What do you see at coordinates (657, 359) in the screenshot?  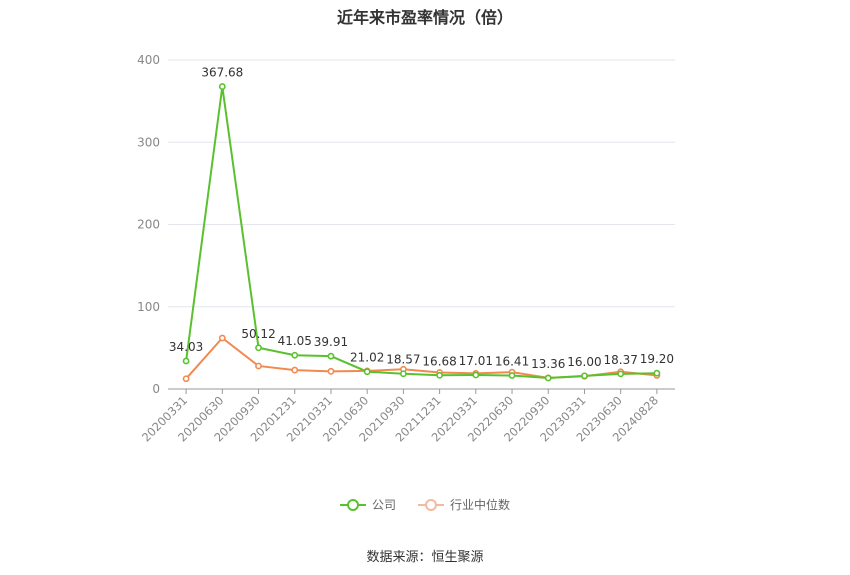 I see `company-data-label: 19.20` at bounding box center [657, 359].